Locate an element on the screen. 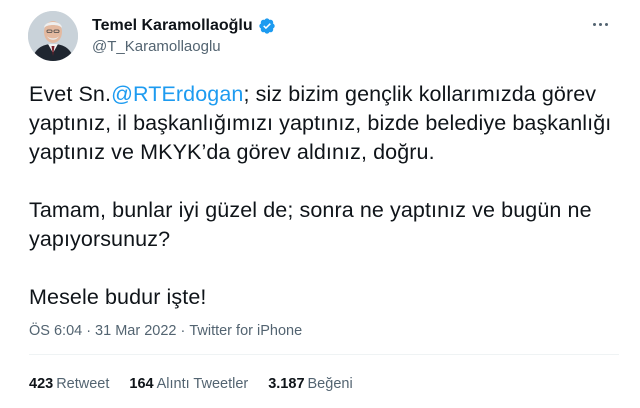 The image size is (640, 408). author-handle: @T_Karamollaoglu is located at coordinates (156, 46).